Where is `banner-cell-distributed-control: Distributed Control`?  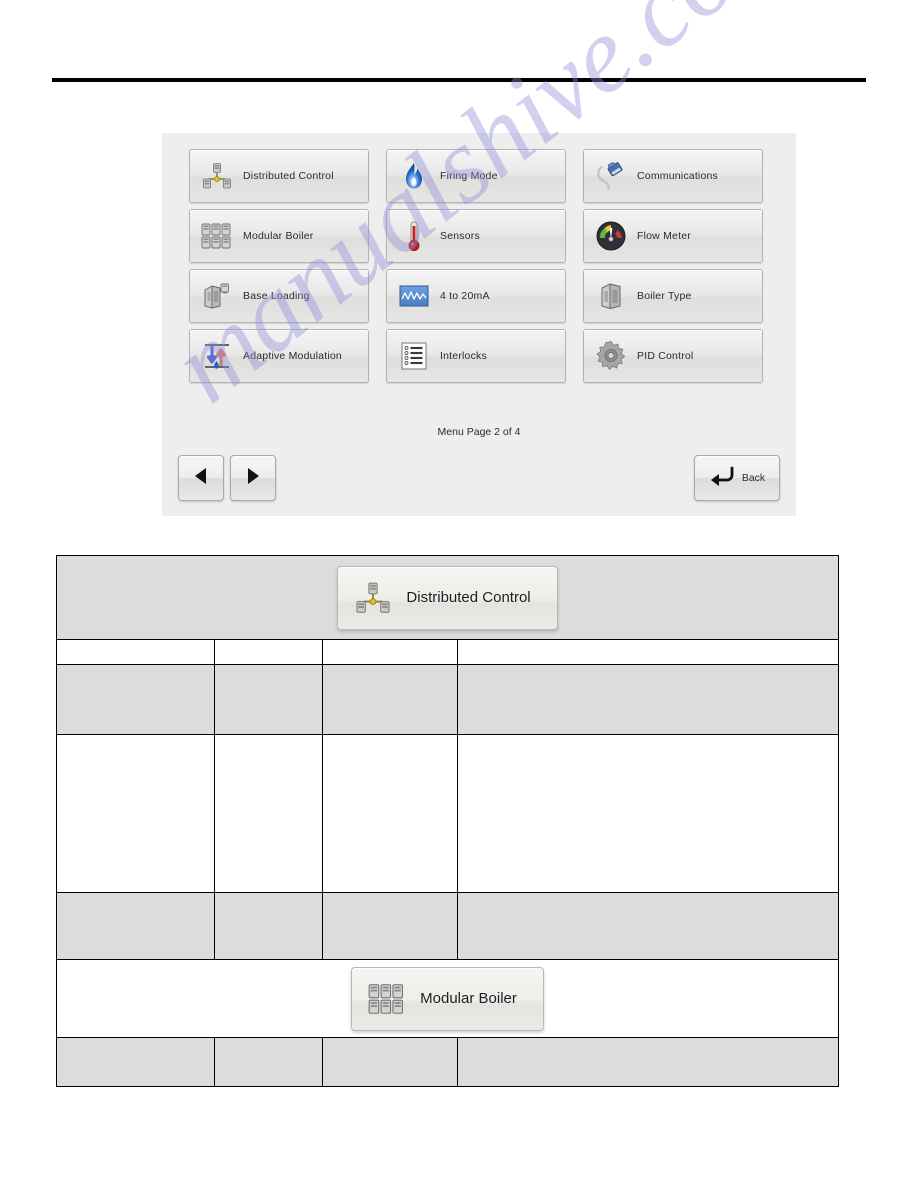 banner-cell-distributed-control: Distributed Control is located at coordinates (447, 597).